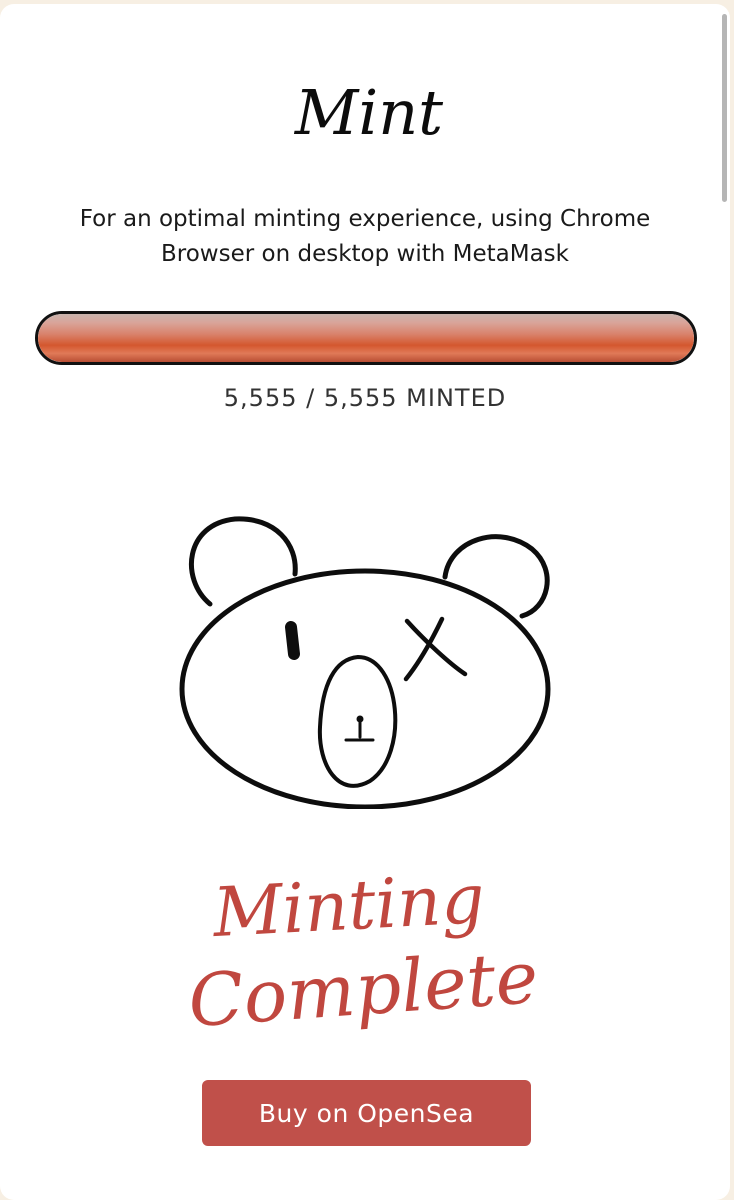 The image size is (734, 1200). What do you see at coordinates (243, 561) in the screenshot?
I see `left-ear` at bounding box center [243, 561].